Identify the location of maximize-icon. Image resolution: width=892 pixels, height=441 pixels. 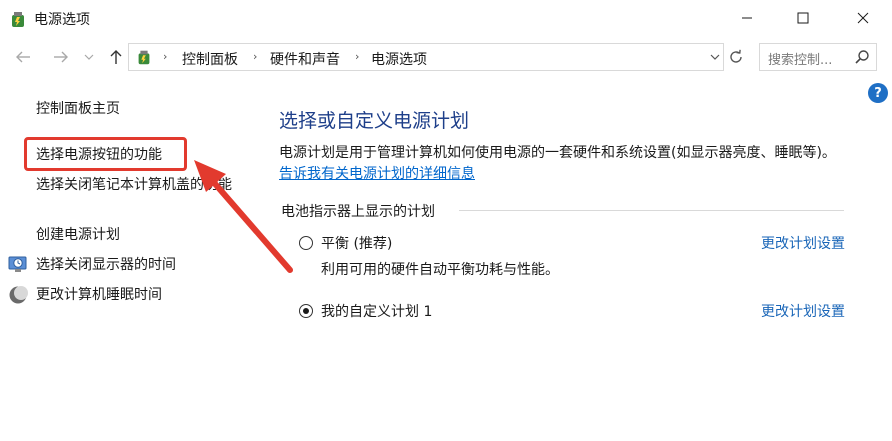
(803, 18).